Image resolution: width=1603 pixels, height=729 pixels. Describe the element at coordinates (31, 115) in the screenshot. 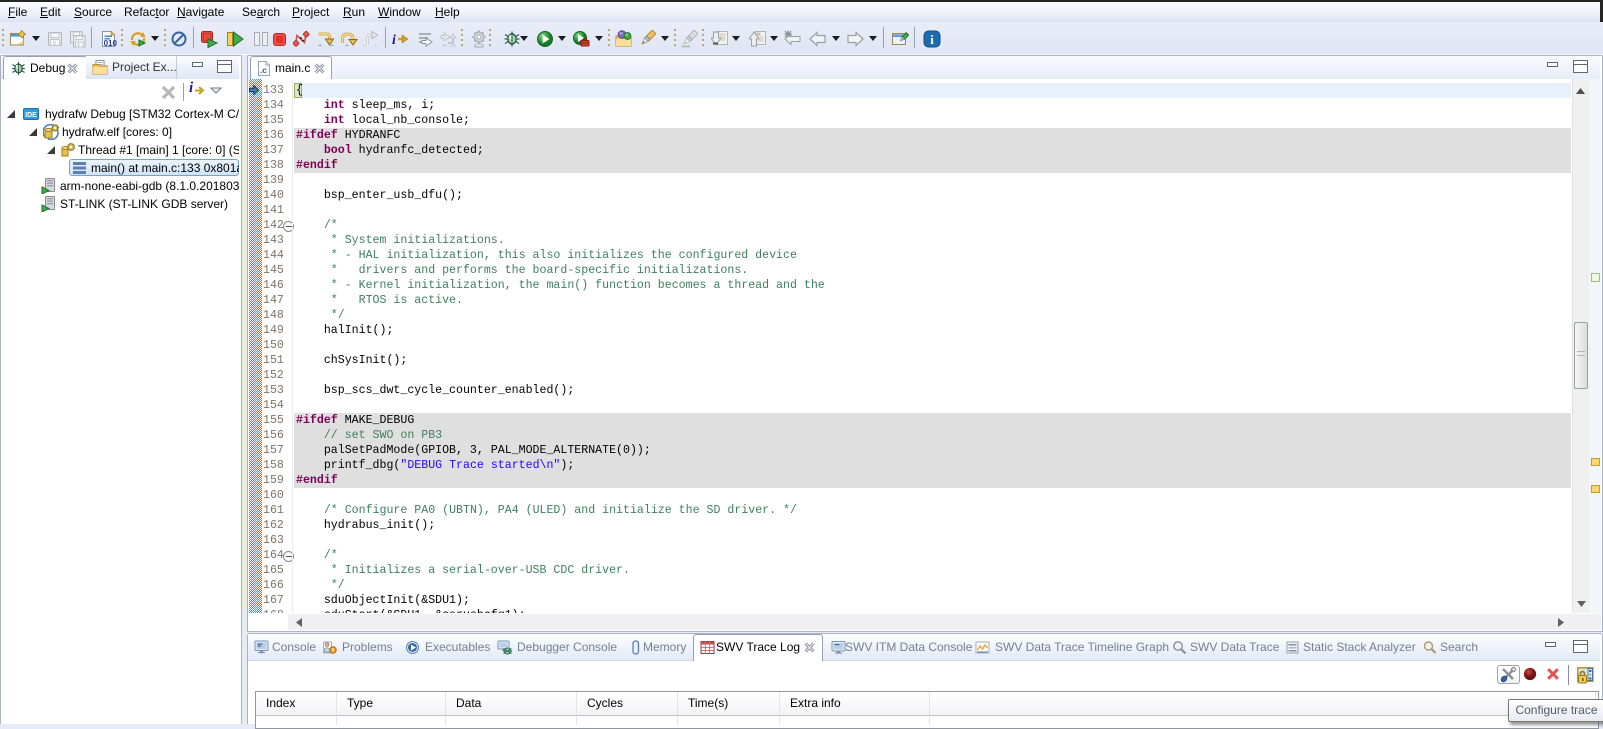

I see `svg-text: IDE` at that location.